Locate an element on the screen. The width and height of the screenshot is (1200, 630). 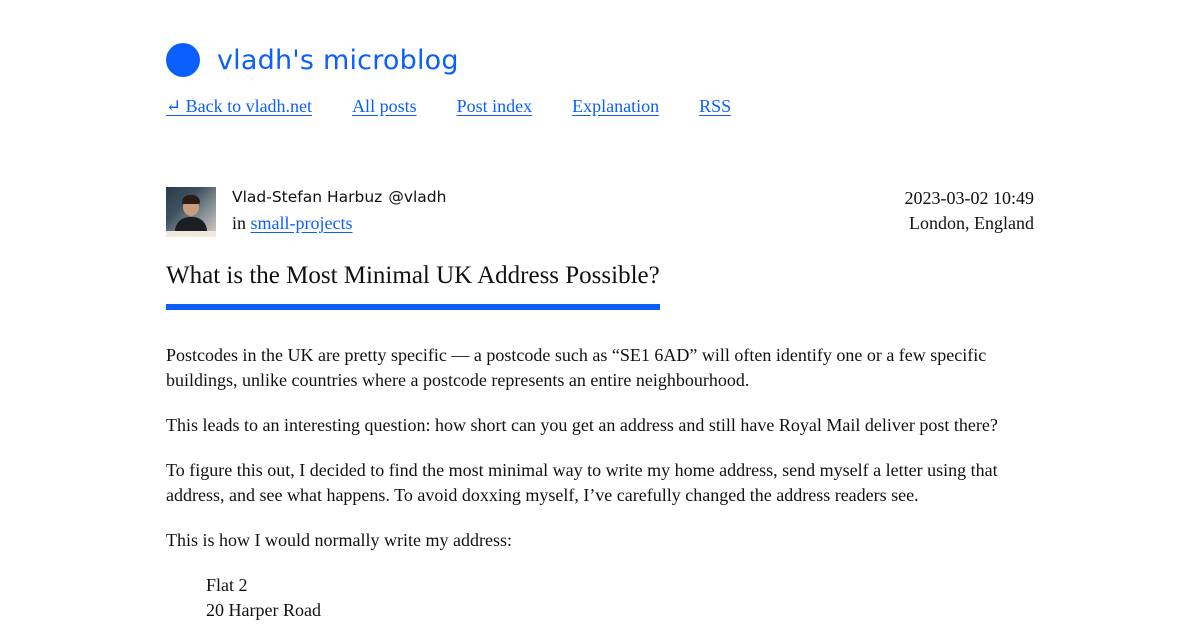
post-datetime: 2023-03-02 10:49 is located at coordinates (969, 198).